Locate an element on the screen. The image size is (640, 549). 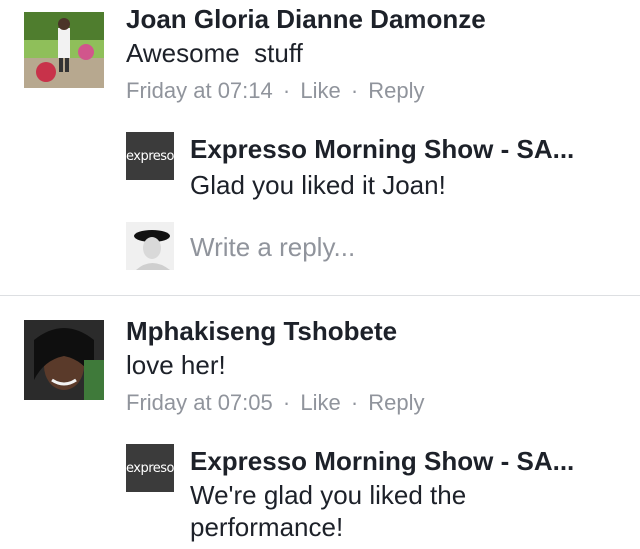
user-avatar-icon is located at coordinates (150, 246).